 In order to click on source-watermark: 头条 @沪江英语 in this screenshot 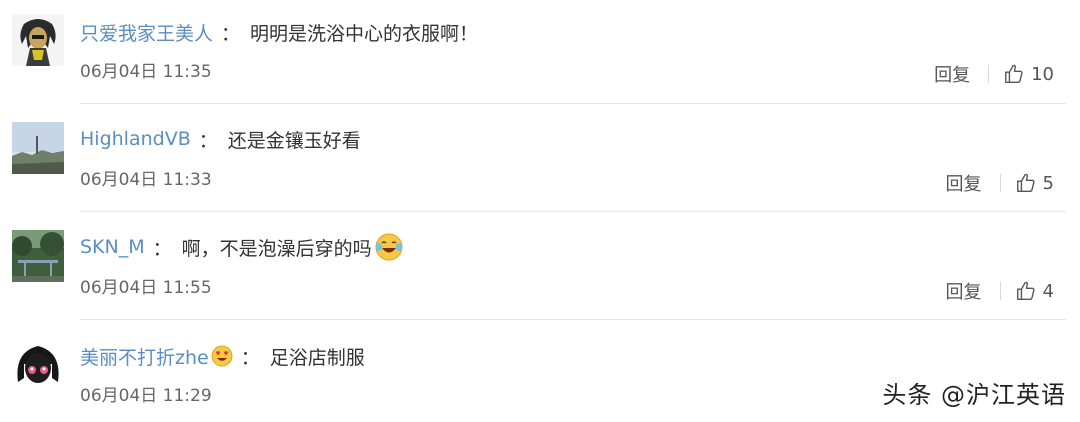, I will do `click(974, 395)`.